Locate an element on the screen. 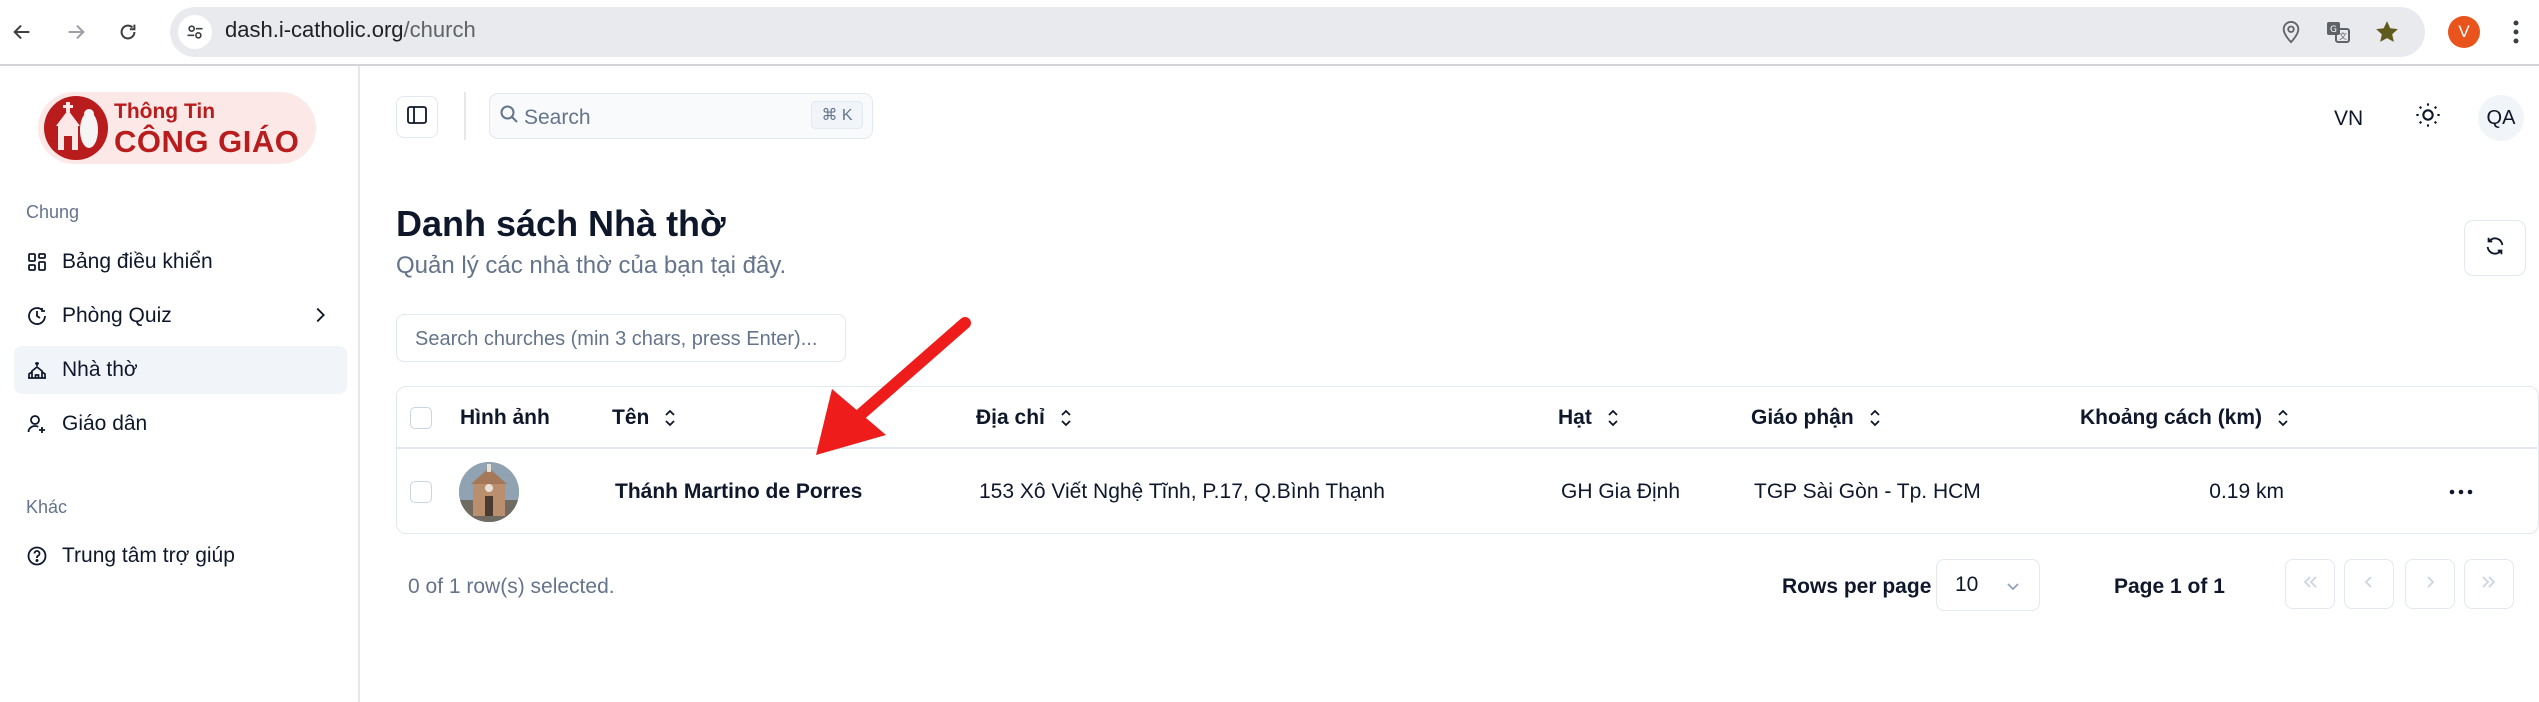 Image resolution: width=2539 pixels, height=702 pixels. clock-icon is located at coordinates (37, 316).